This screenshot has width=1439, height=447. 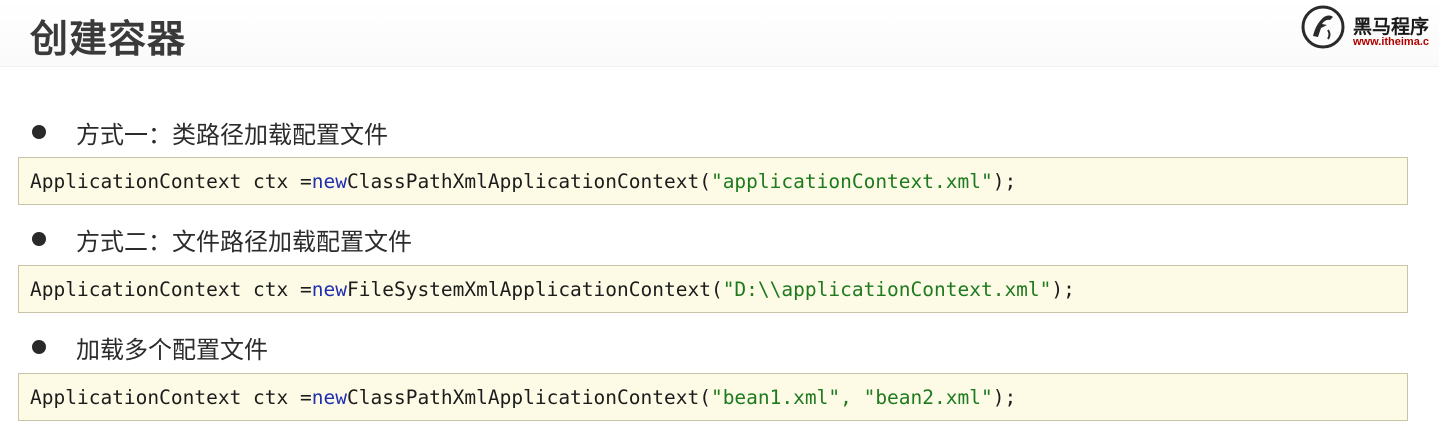 What do you see at coordinates (851, 397) in the screenshot?
I see `code-3-string: "bean1.xml", "bean2.xml"` at bounding box center [851, 397].